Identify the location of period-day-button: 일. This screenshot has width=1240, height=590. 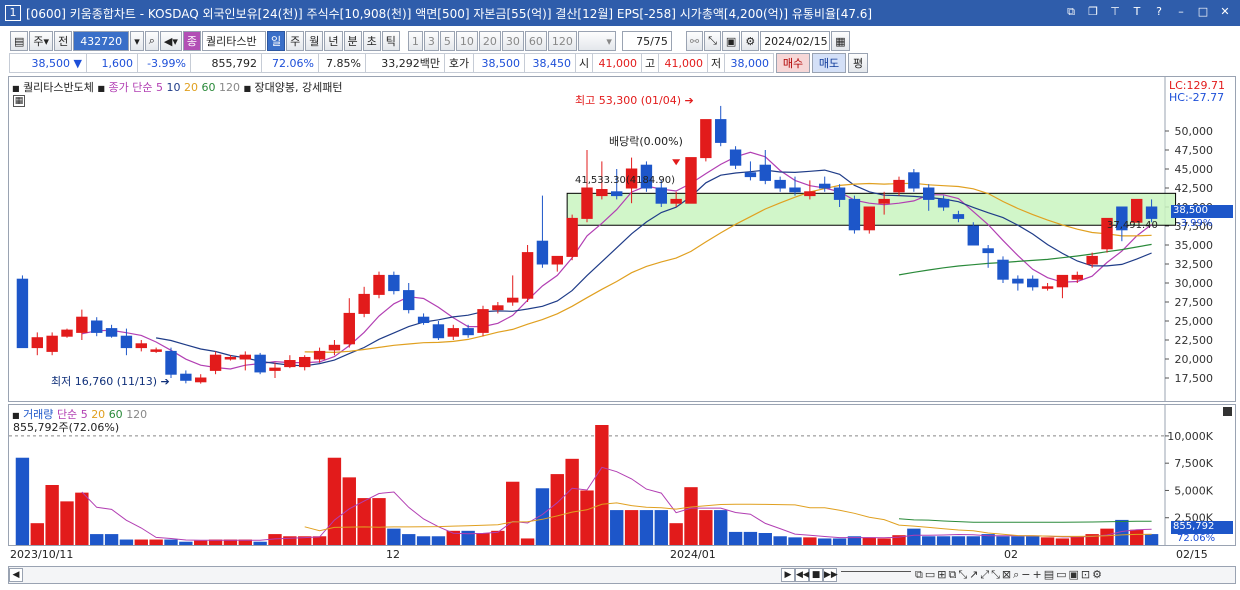
(276, 41).